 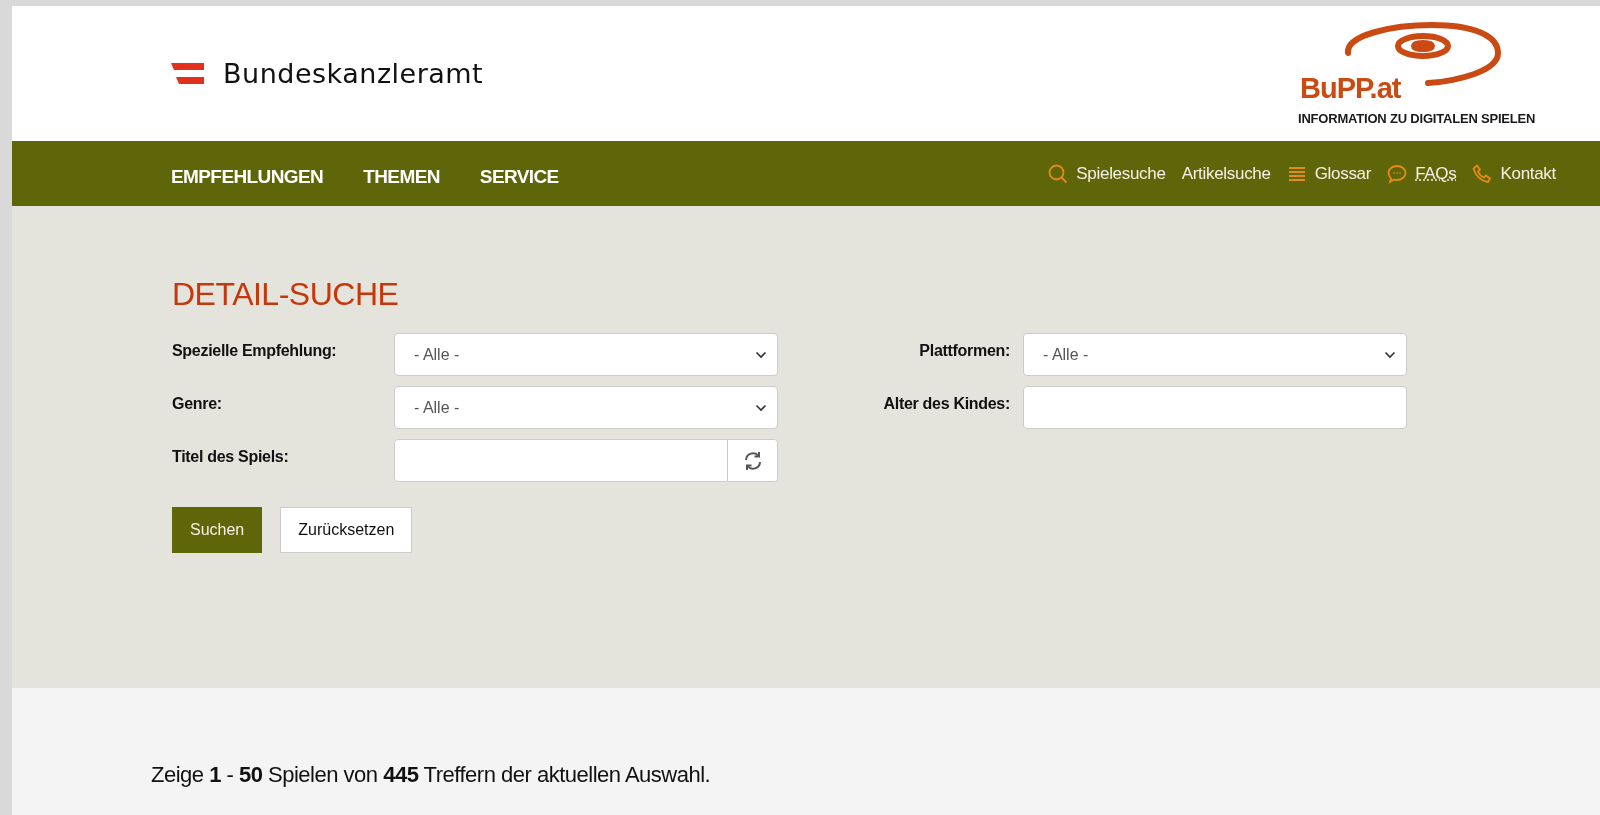 What do you see at coordinates (964, 350) in the screenshot?
I see `field-label: Plattformen:` at bounding box center [964, 350].